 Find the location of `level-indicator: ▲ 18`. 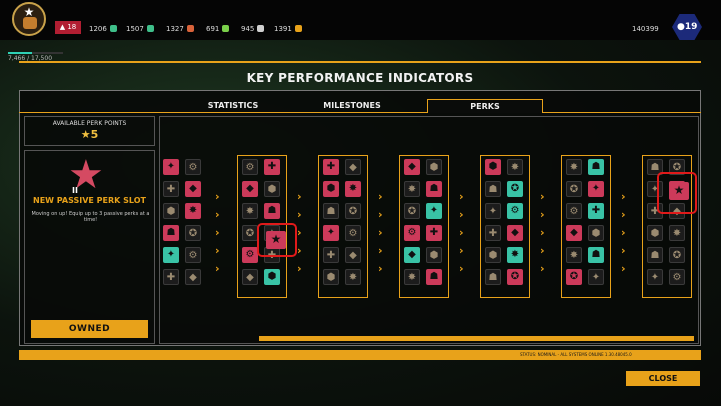

level-indicator: ▲ 18 is located at coordinates (68, 27).